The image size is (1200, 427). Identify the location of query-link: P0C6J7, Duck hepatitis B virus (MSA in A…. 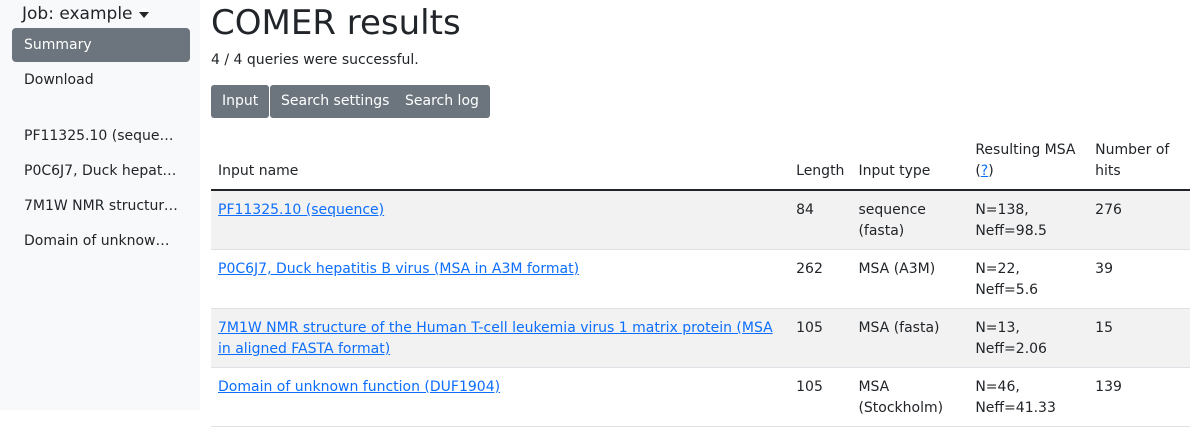
(398, 269).